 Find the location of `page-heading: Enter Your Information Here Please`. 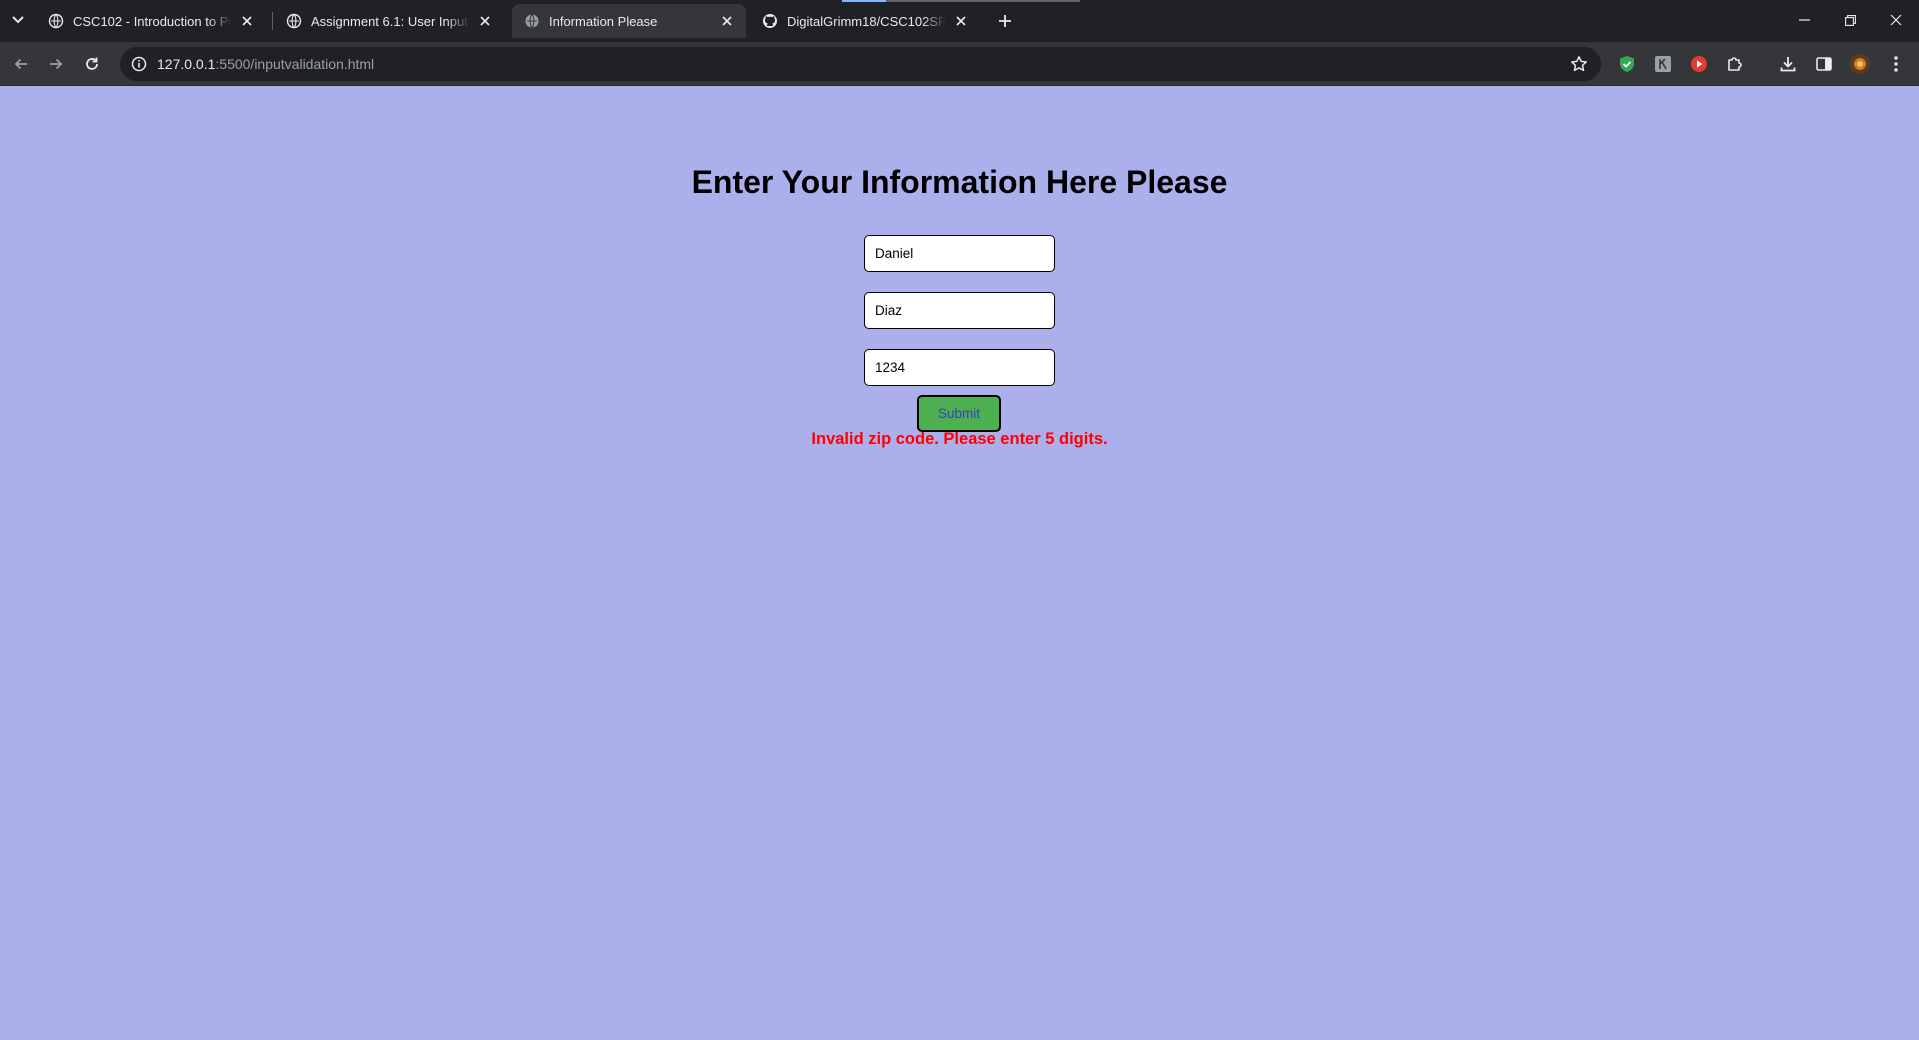

page-heading: Enter Your Information Here Please is located at coordinates (959, 182).